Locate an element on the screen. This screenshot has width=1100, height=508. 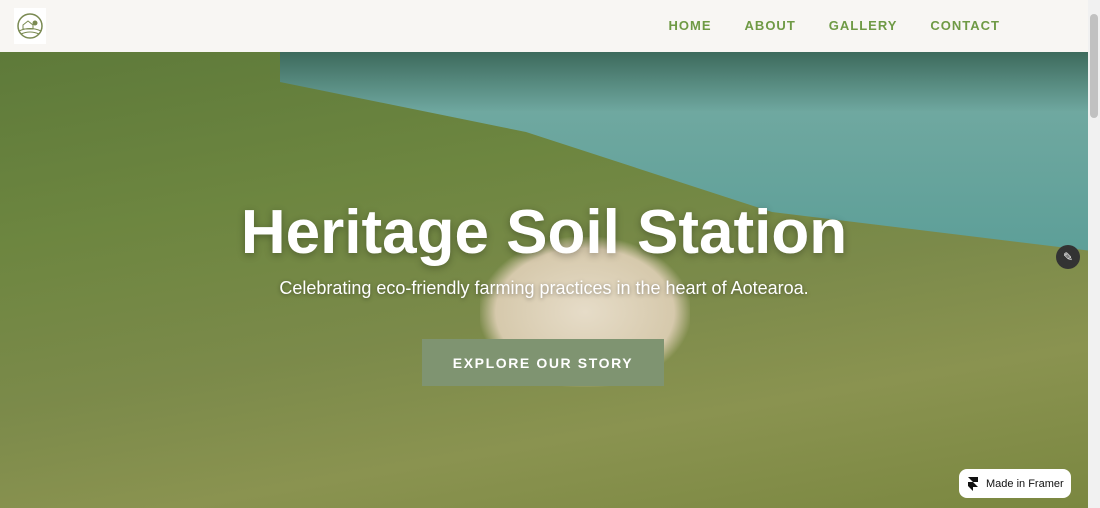
logo is located at coordinates (30, 26).